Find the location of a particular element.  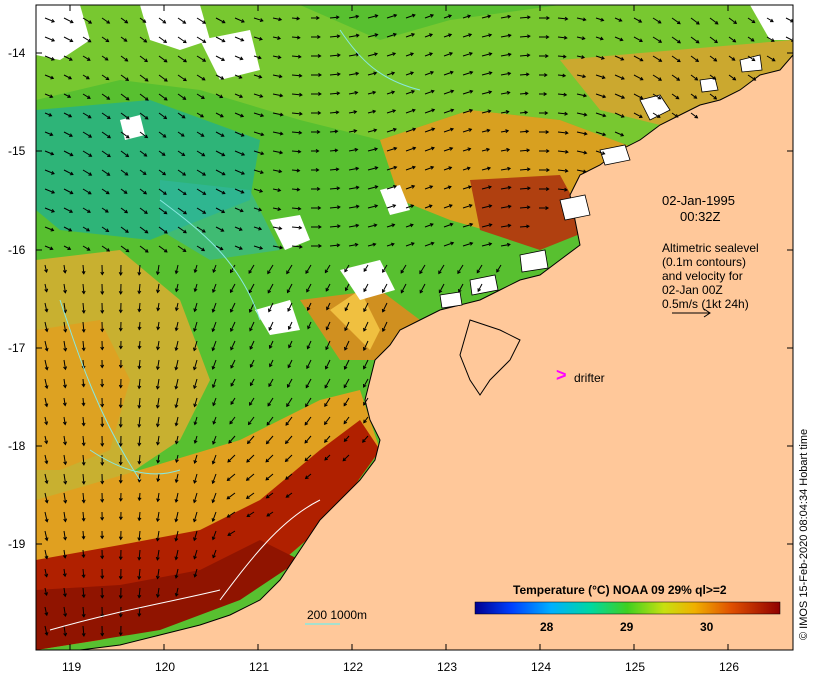

lat-tick: -19 is located at coordinates (17, 544).